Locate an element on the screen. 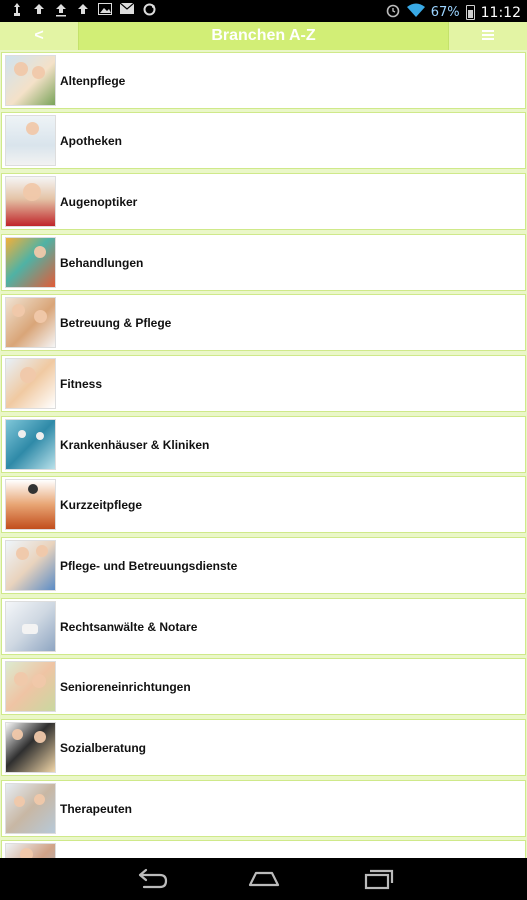 This screenshot has height=900, width=527. list-item-rechtsanwaelte-notare: Rechtsanwälte & Notare is located at coordinates (263, 626).